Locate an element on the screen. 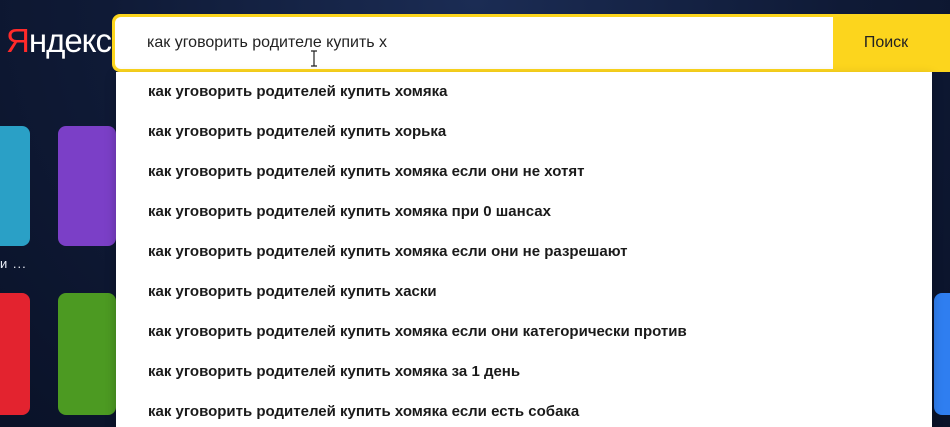  yandex-logo: Яндекс is located at coordinates (59, 41).